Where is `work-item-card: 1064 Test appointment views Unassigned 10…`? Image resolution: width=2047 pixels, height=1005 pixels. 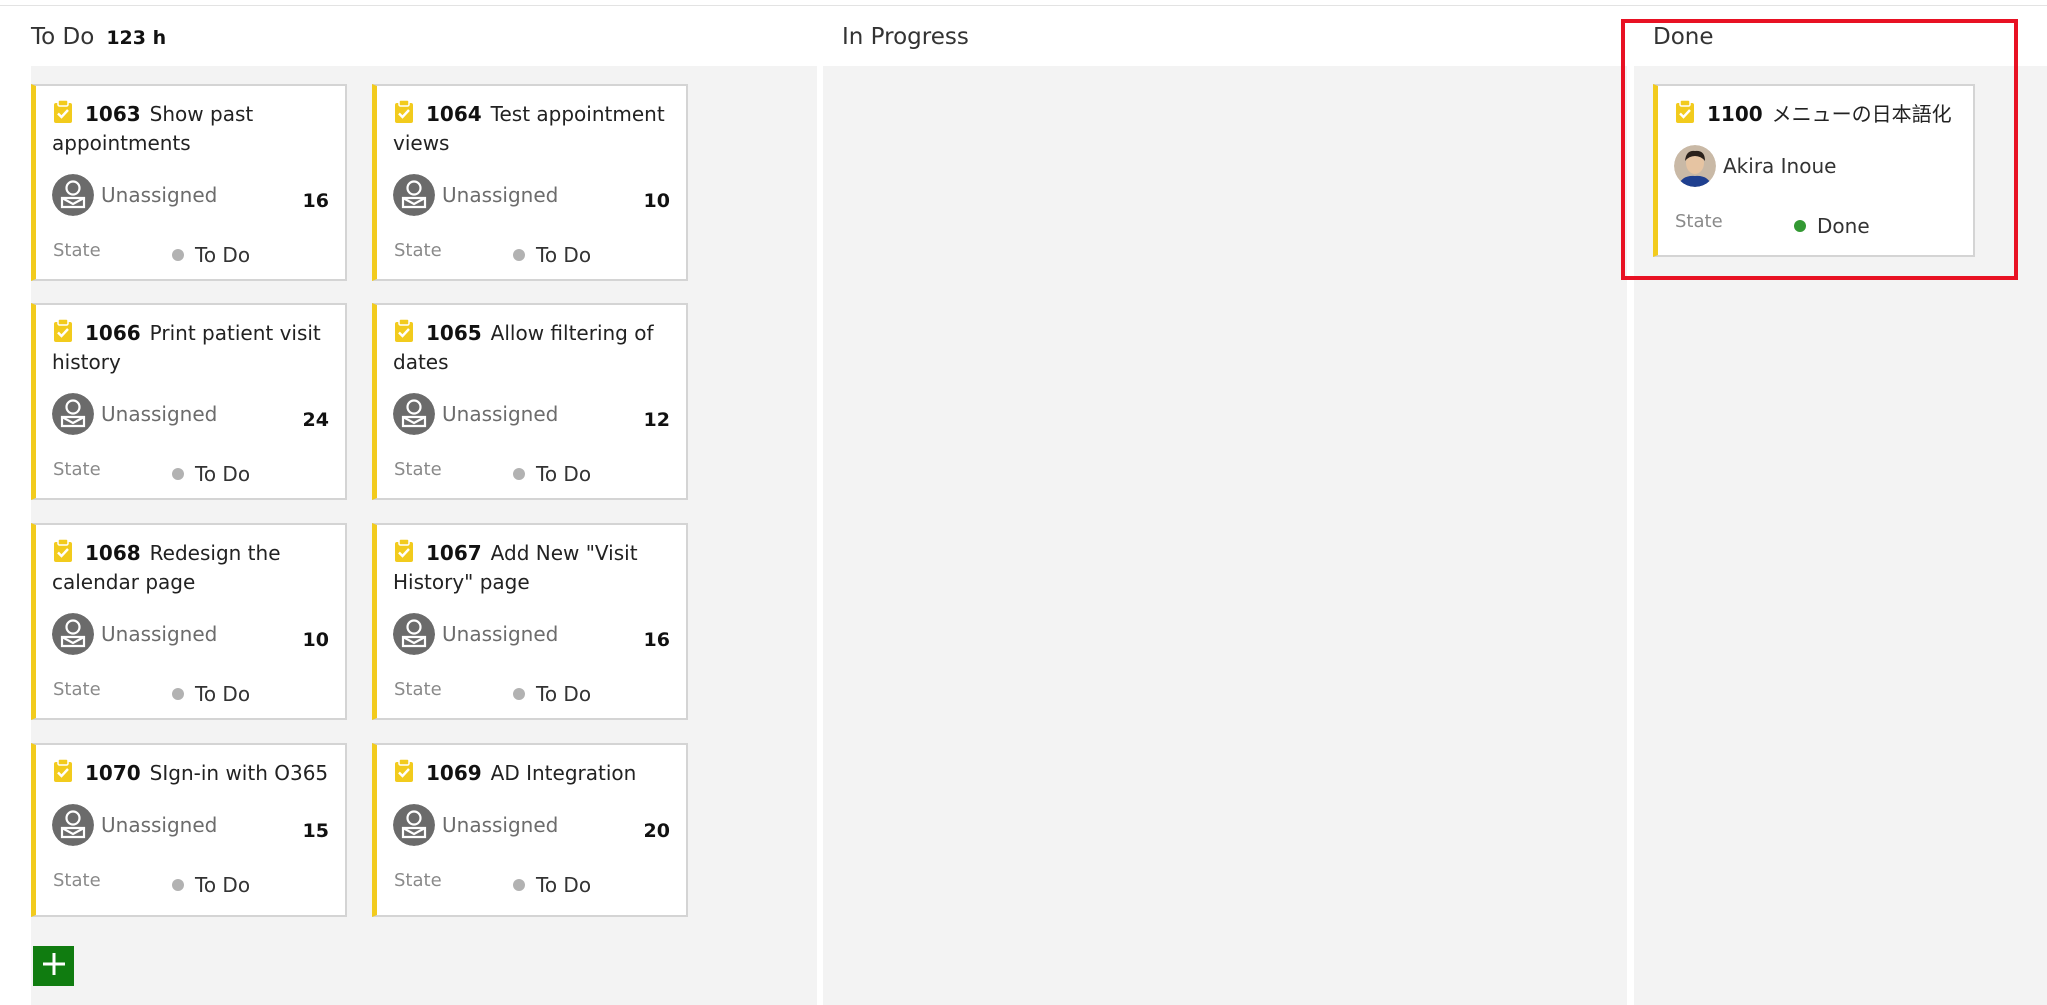 work-item-card: 1064 Test appointment views Unassigned 10… is located at coordinates (530, 182).